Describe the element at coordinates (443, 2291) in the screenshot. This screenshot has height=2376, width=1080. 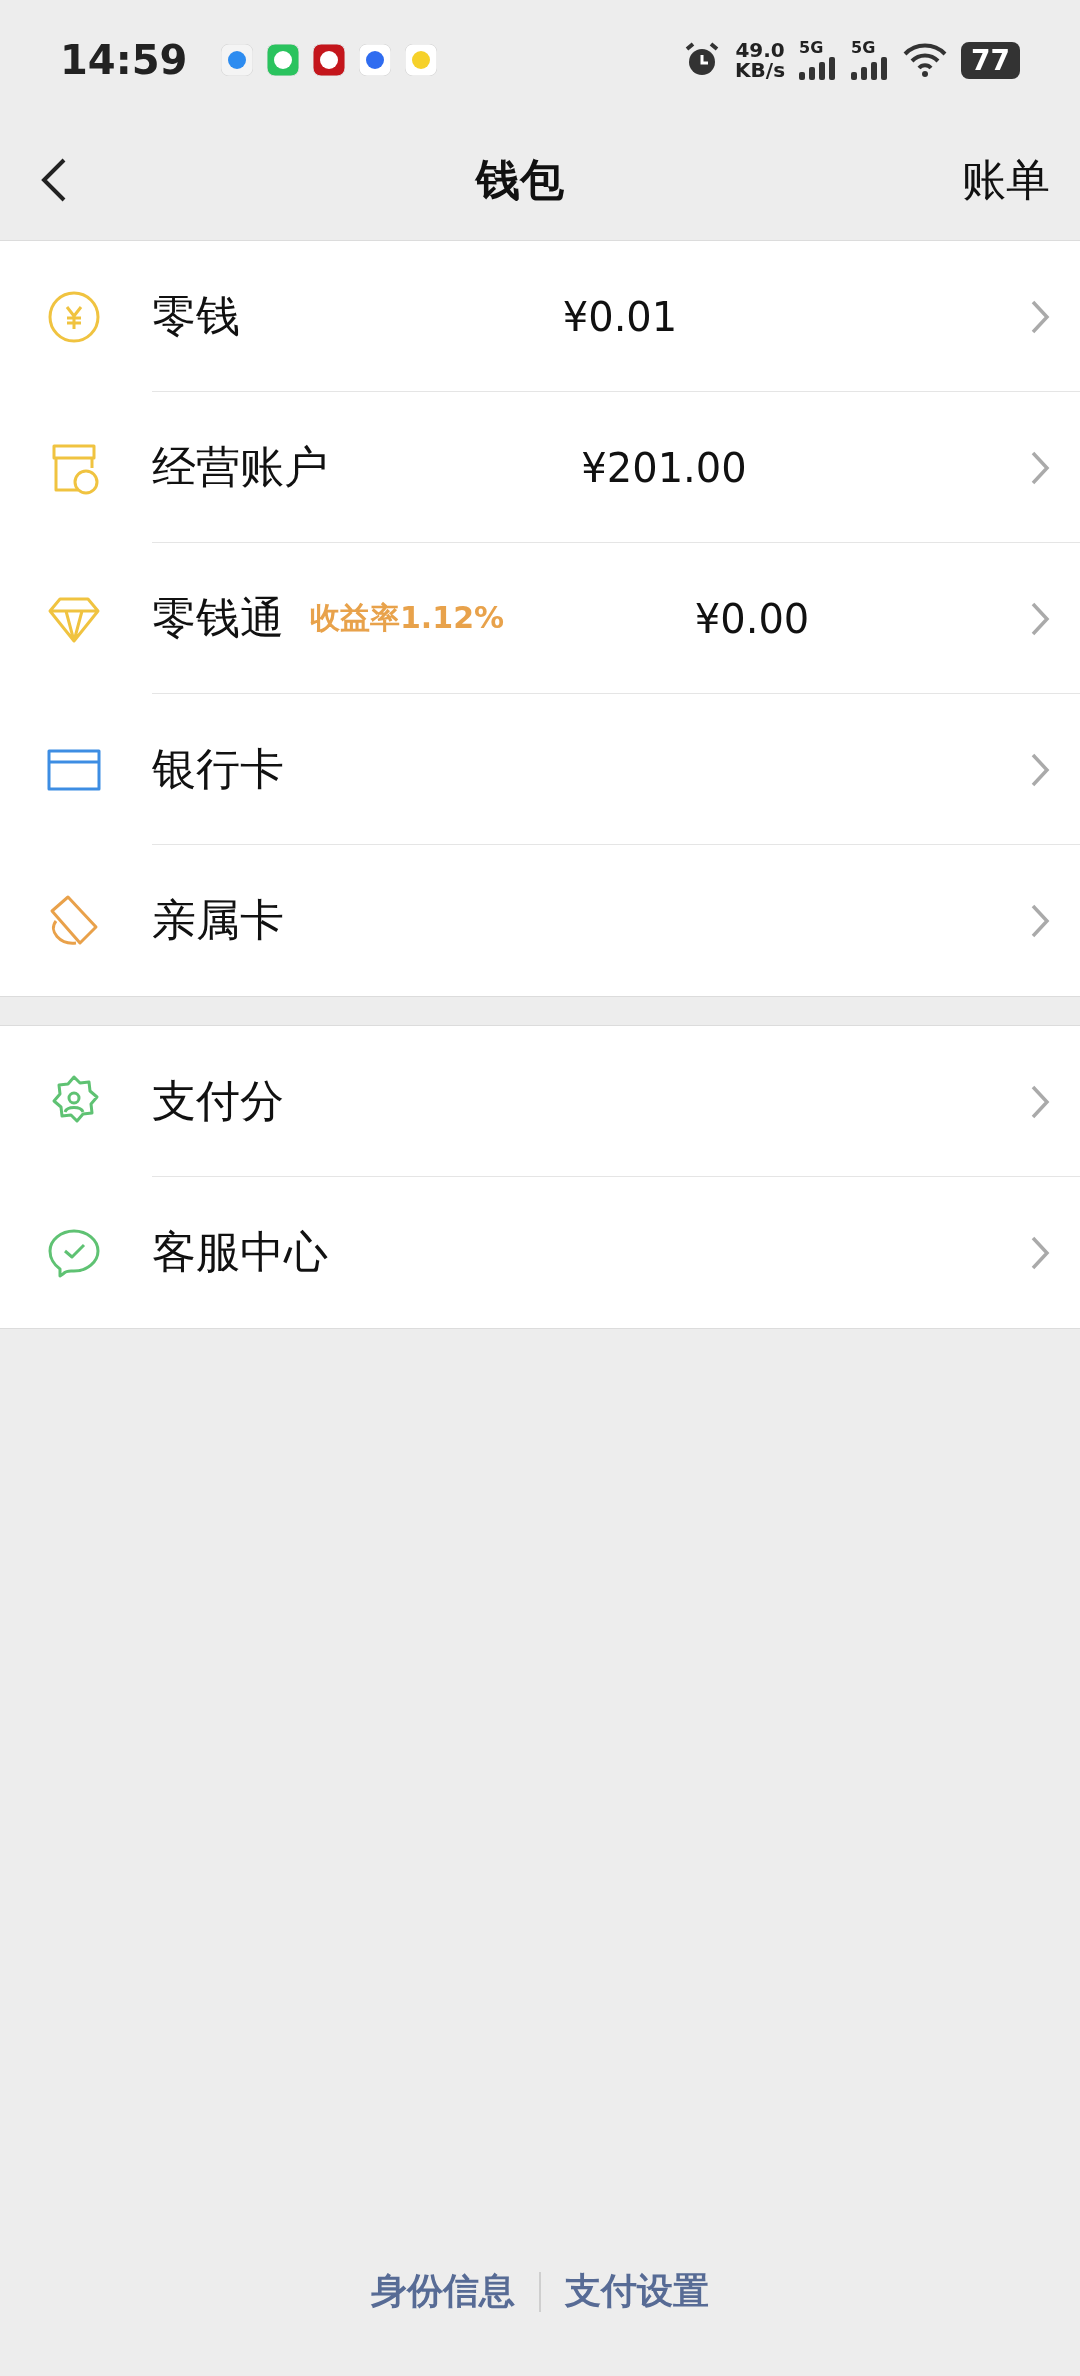
I see `footer-link: 身份信息` at that location.